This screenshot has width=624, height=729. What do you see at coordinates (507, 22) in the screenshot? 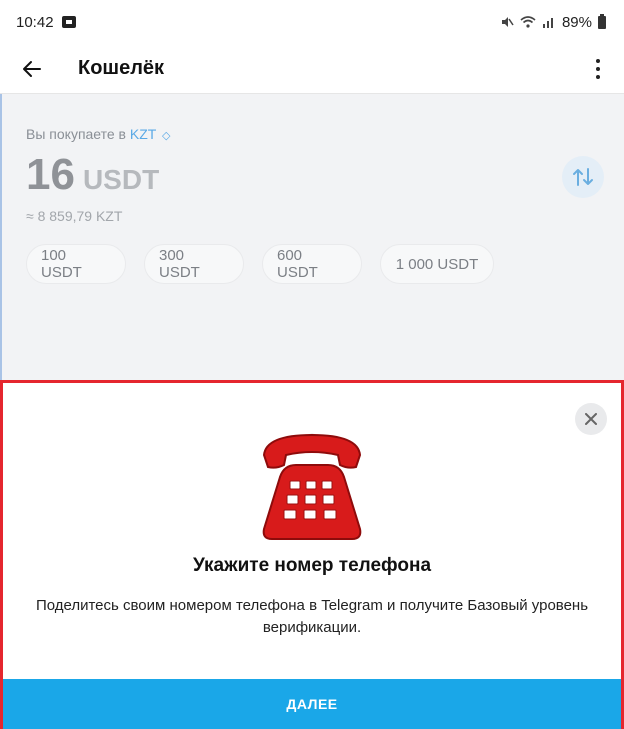
I see `mute-icon` at bounding box center [507, 22].